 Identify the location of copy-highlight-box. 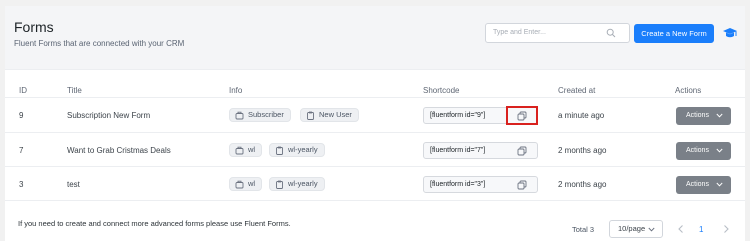
(522, 115).